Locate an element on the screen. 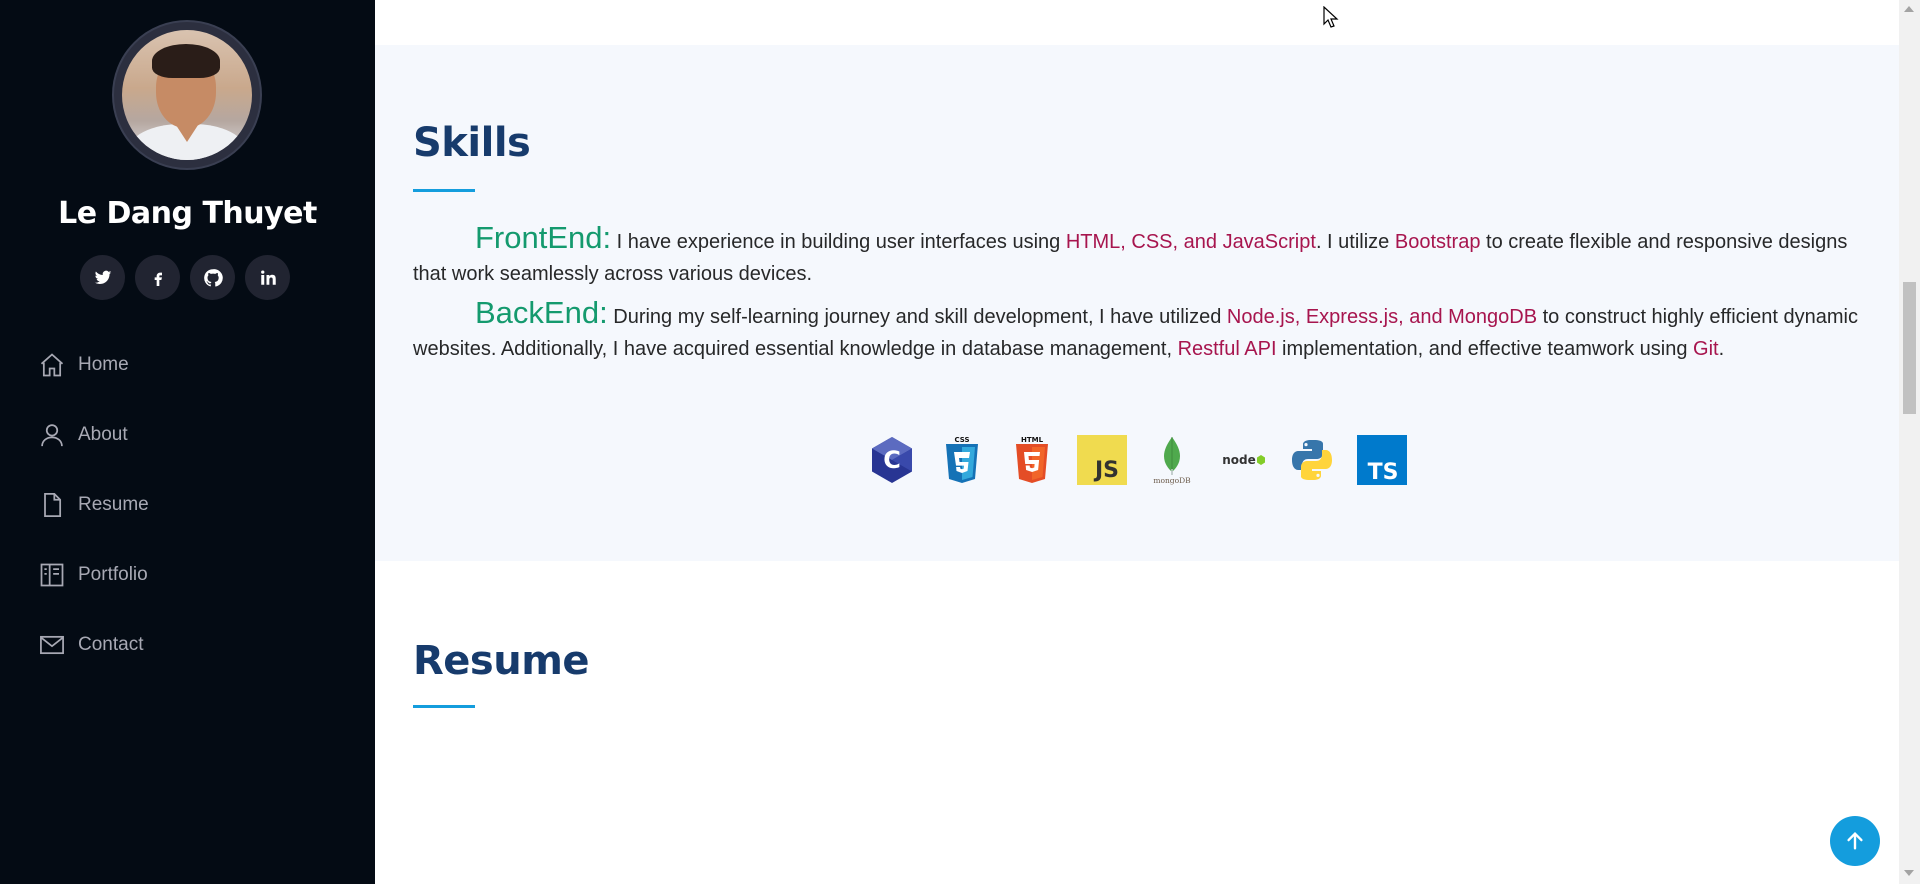  book-icon is located at coordinates (52, 575).